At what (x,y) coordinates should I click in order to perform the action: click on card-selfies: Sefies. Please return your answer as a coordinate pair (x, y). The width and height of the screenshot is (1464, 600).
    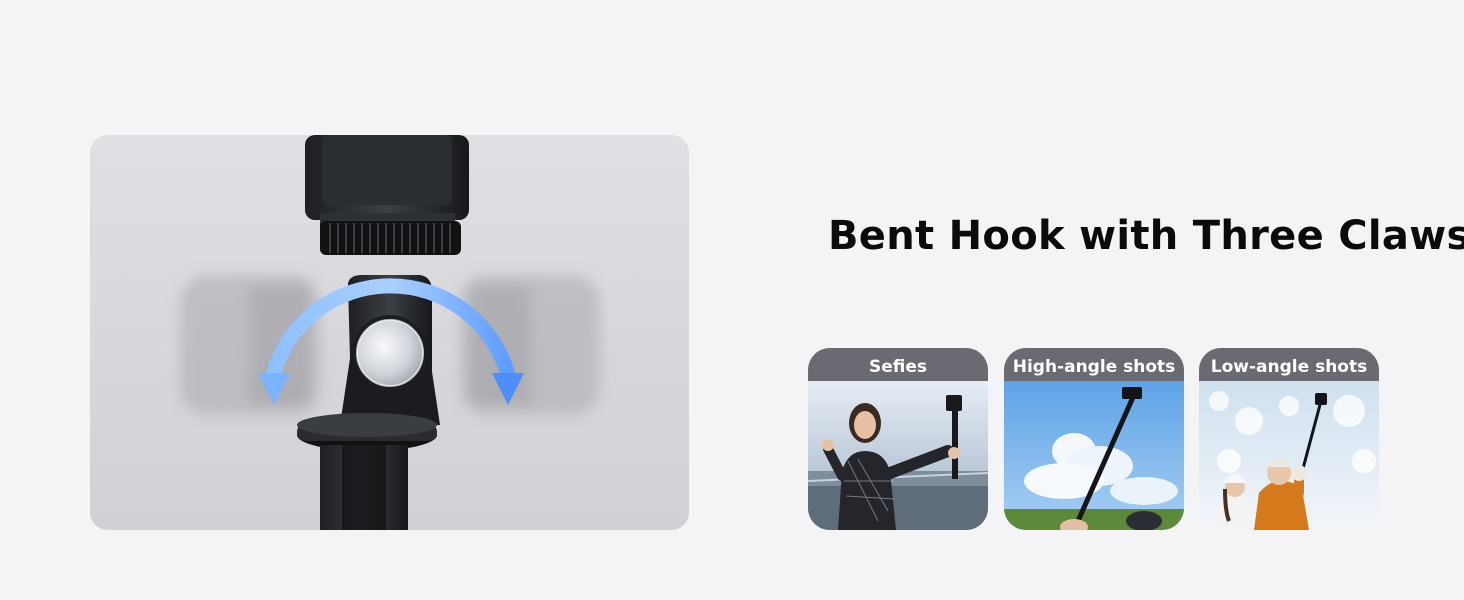
    Looking at the image, I should click on (898, 439).